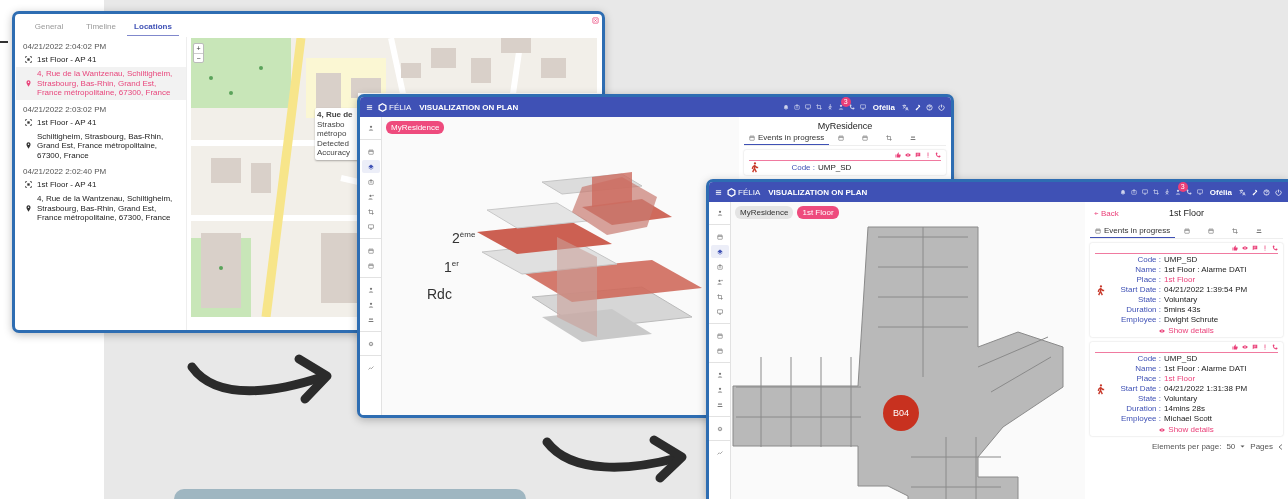 The width and height of the screenshot is (1288, 499). Describe the element at coordinates (1137, 230) in the screenshot. I see `tab-label: Events in progress` at that location.